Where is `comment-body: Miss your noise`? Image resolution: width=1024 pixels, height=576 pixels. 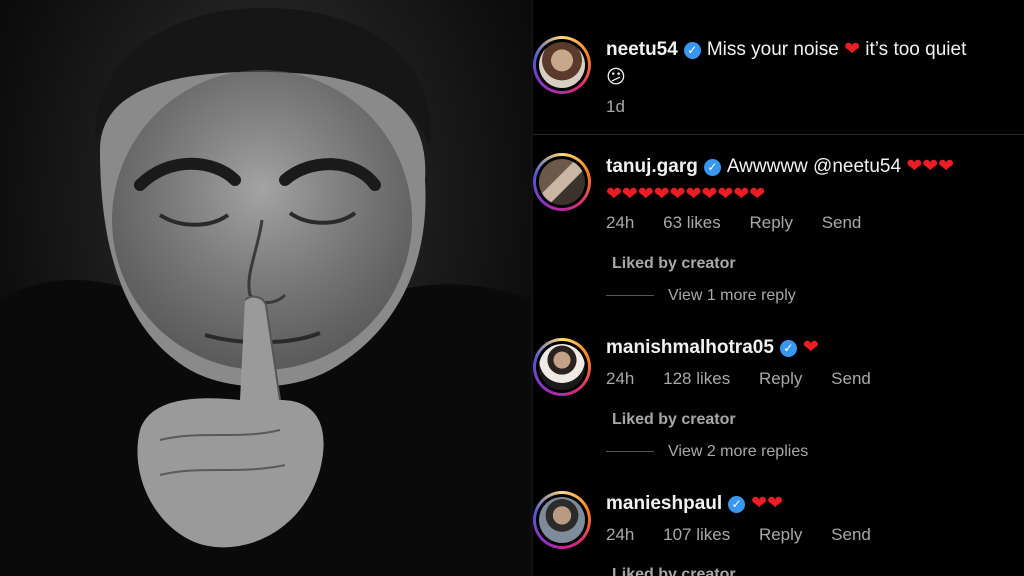
comment-body: Miss your noise is located at coordinates (772, 49).